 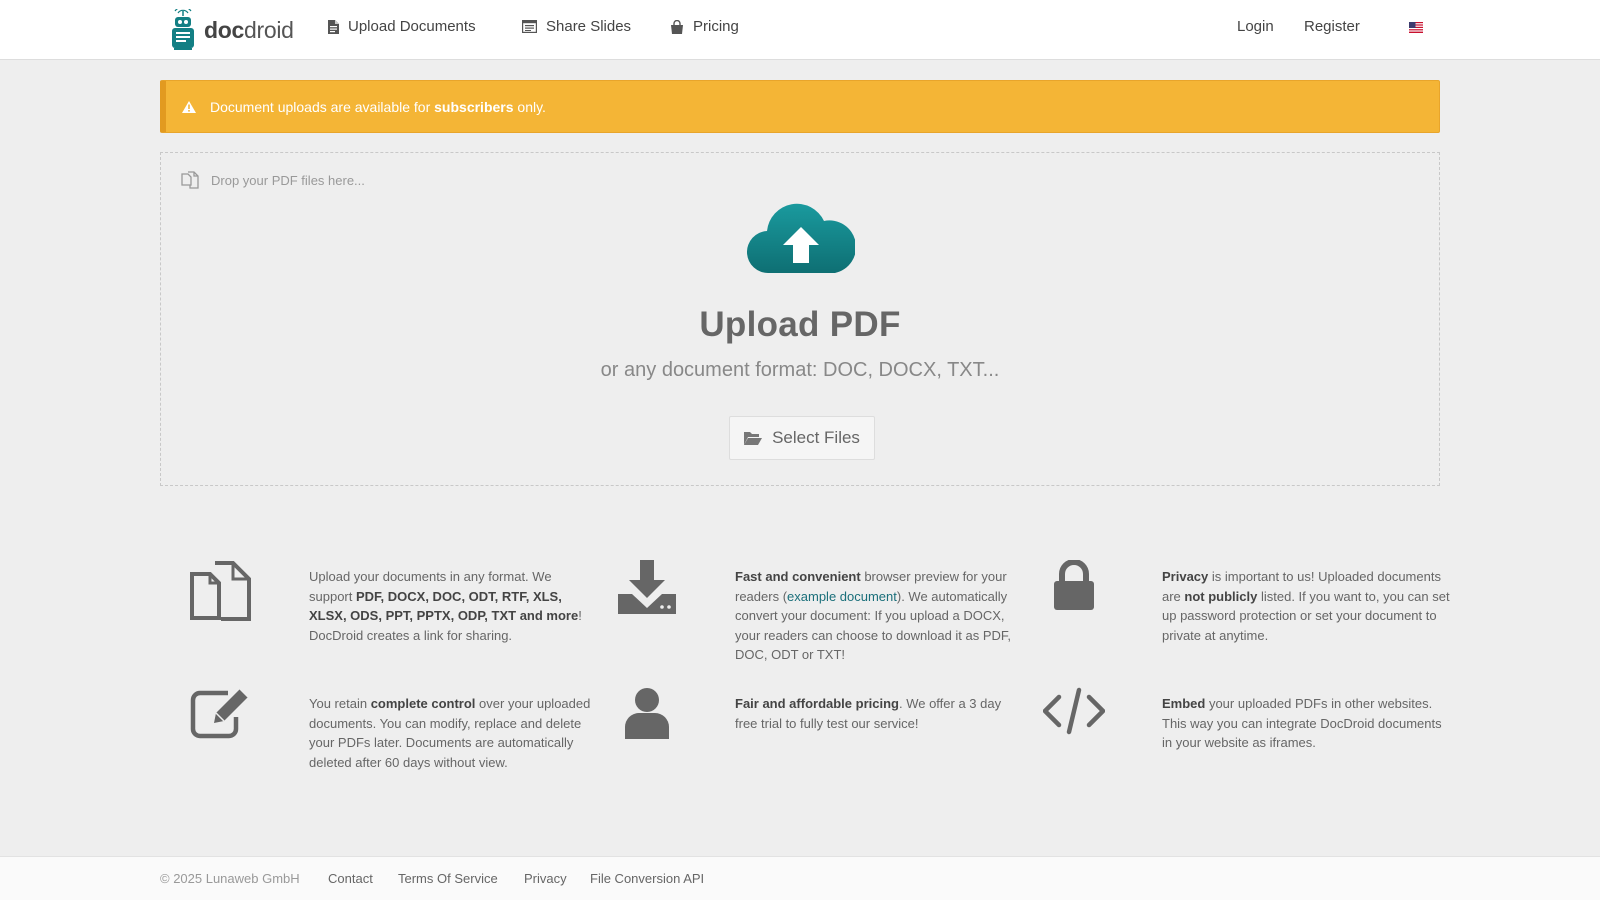 I want to click on footer-link-api: File Conversion API, so click(x=647, y=878).